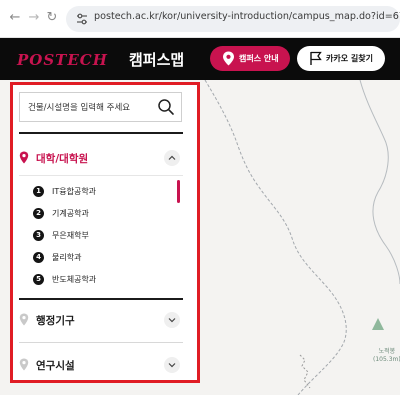 This screenshot has height=395, width=400. I want to click on list-fade, so click(101, 294).